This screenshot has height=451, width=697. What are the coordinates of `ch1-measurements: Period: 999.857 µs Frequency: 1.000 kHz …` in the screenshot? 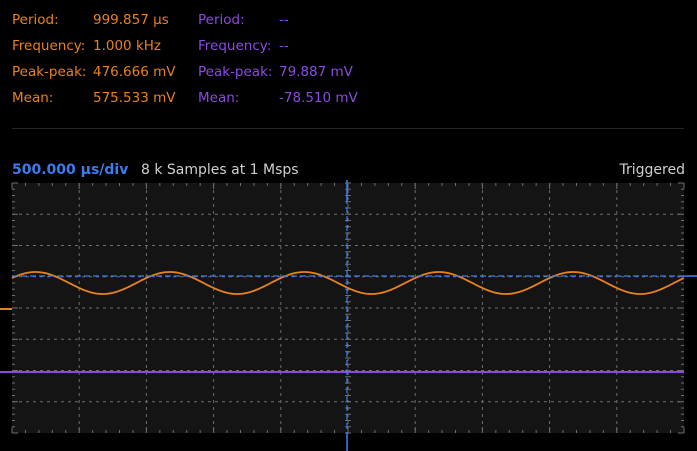 It's located at (102, 62).